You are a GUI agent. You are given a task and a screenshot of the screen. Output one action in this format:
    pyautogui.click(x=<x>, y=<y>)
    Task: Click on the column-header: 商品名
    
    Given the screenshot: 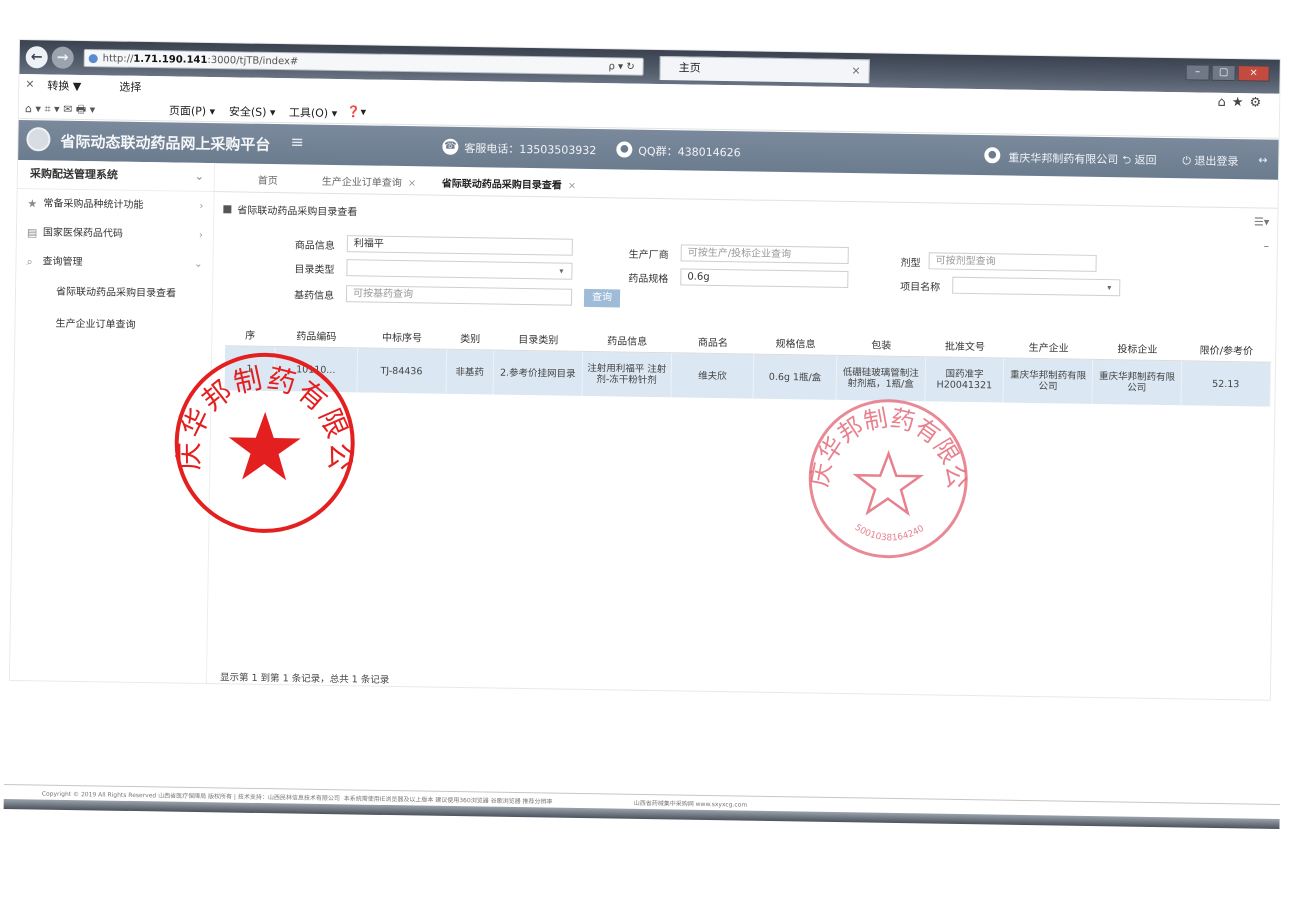 What is the action you would take?
    pyautogui.click(x=713, y=341)
    